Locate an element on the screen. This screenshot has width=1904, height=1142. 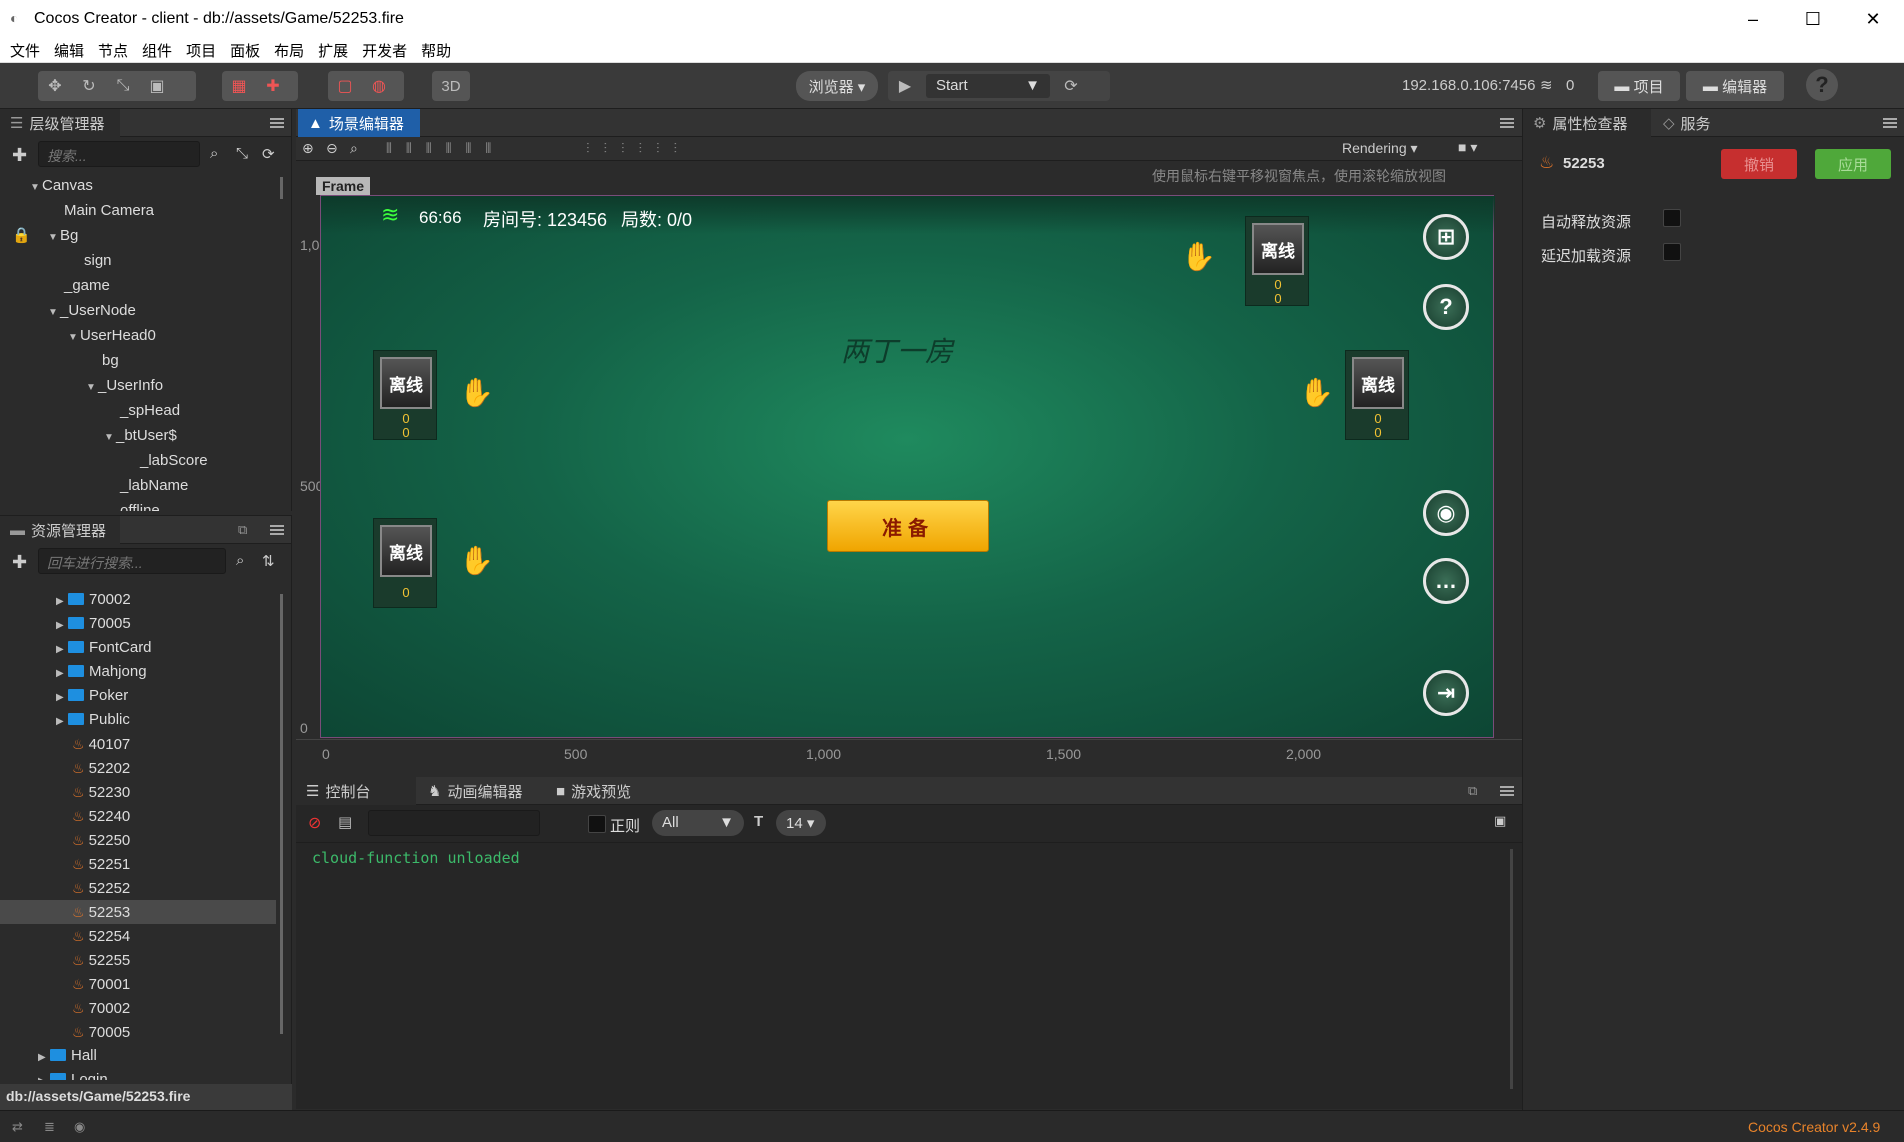
asset-item: ▶ 70002 is located at coordinates (138, 600).